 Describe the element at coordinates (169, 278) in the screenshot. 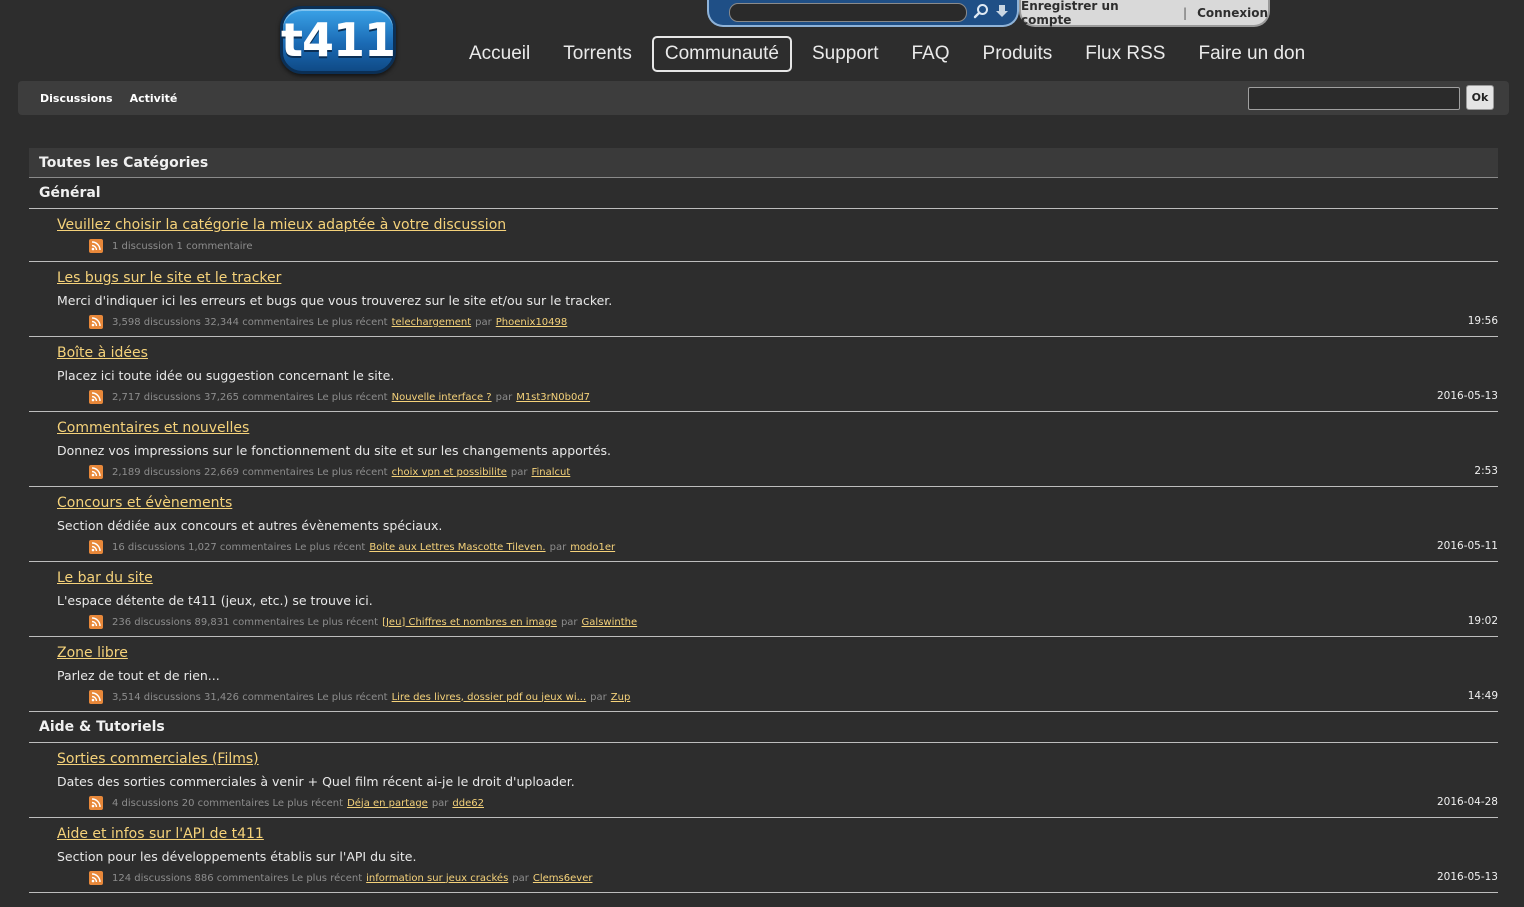

I see `category-title: Les bugs sur le site et le tracker` at that location.